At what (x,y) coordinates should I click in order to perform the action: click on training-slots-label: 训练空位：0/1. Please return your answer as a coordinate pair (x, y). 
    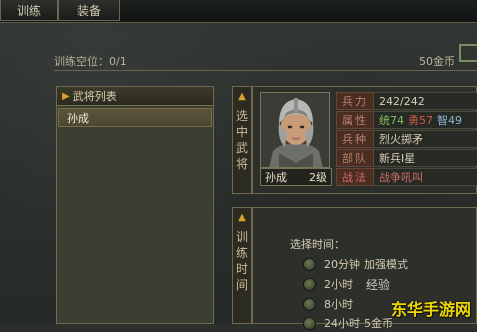
    Looking at the image, I should click on (90, 61).